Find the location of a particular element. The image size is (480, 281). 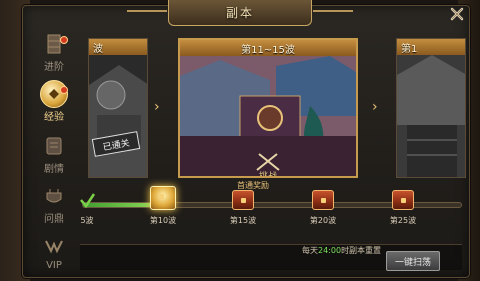

gold-chest-icon is located at coordinates (163, 198).